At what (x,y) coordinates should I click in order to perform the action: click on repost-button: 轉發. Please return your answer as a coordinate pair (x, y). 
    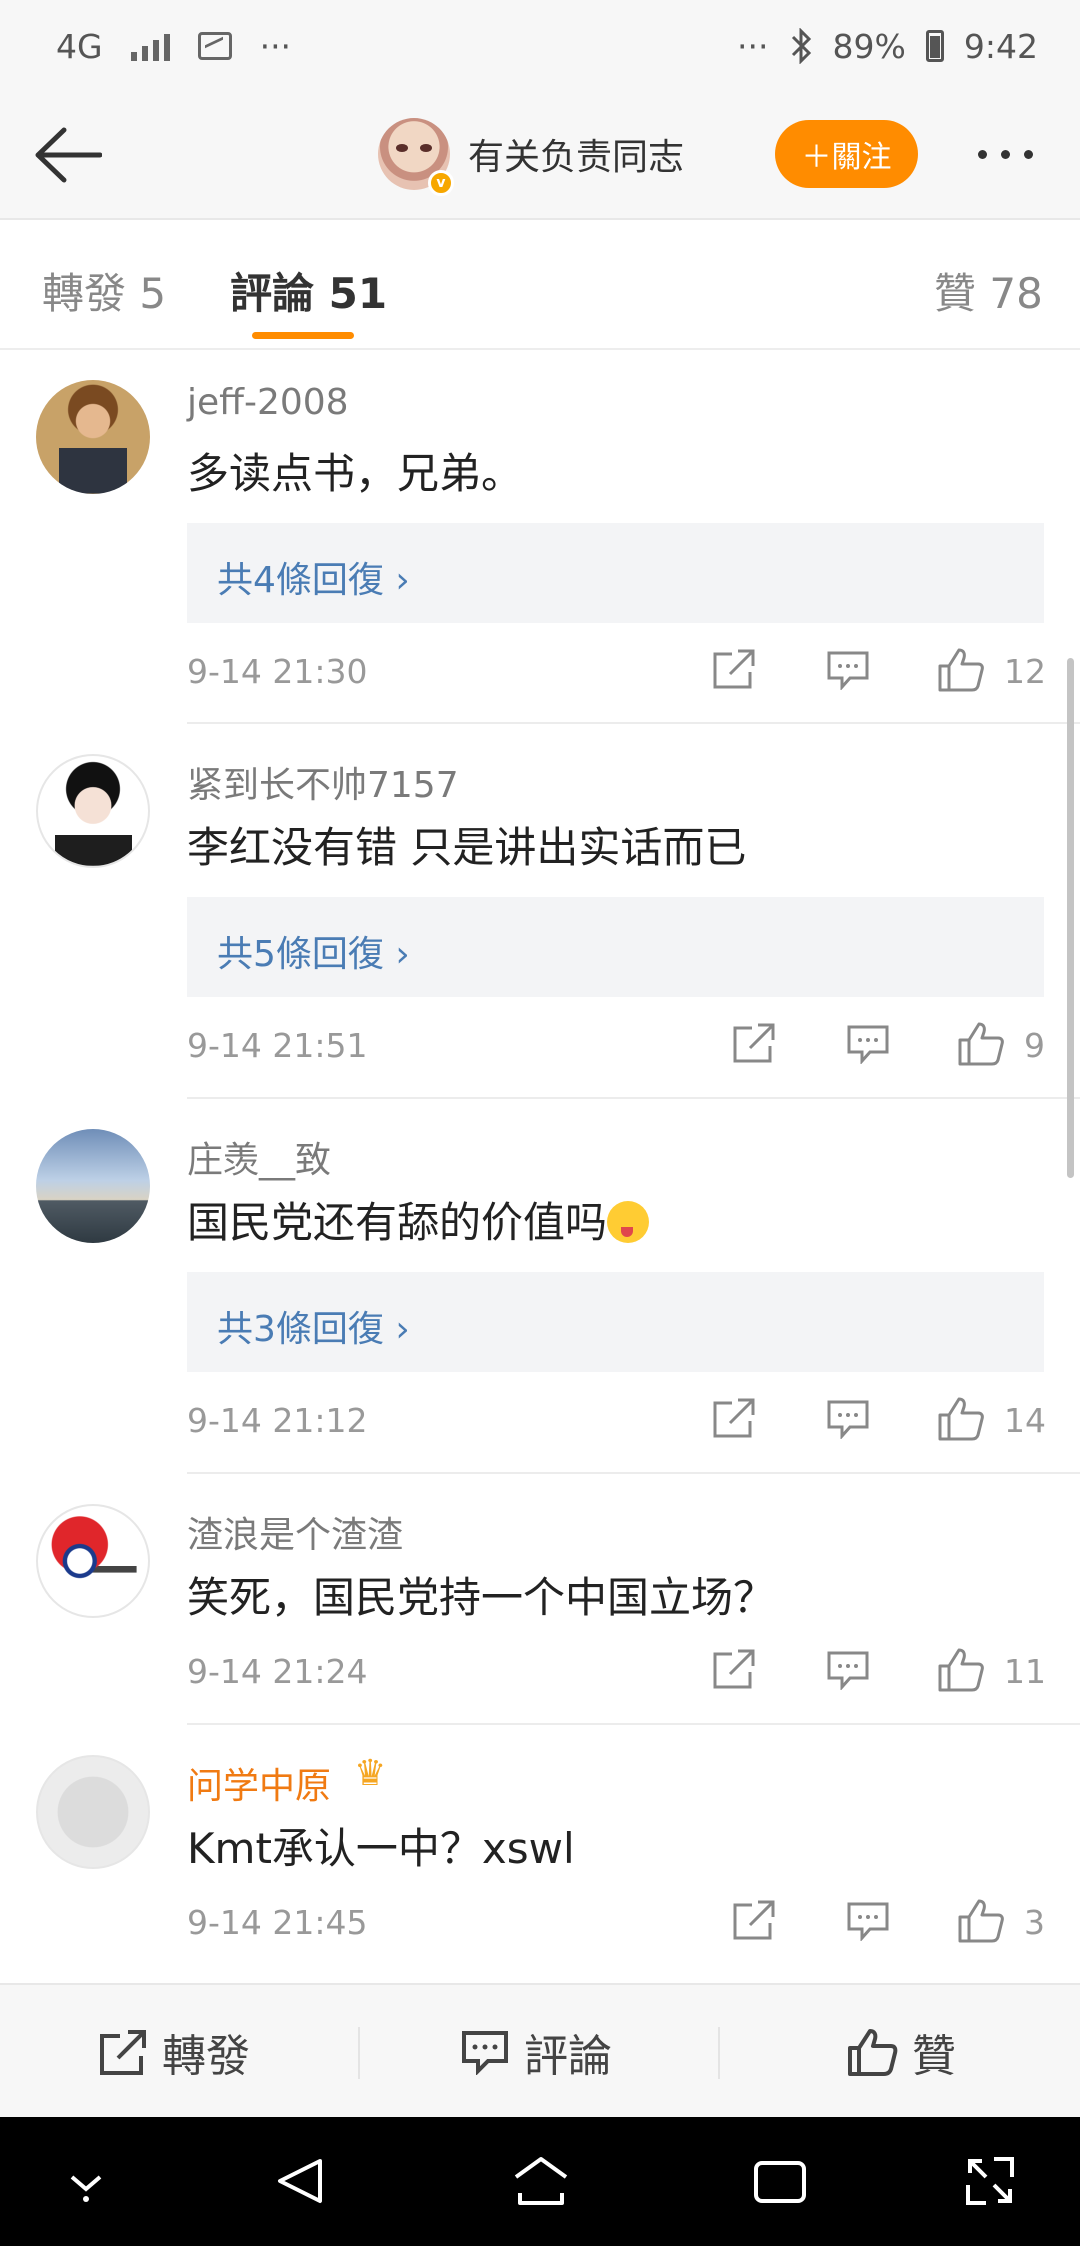
    Looking at the image, I should click on (174, 2052).